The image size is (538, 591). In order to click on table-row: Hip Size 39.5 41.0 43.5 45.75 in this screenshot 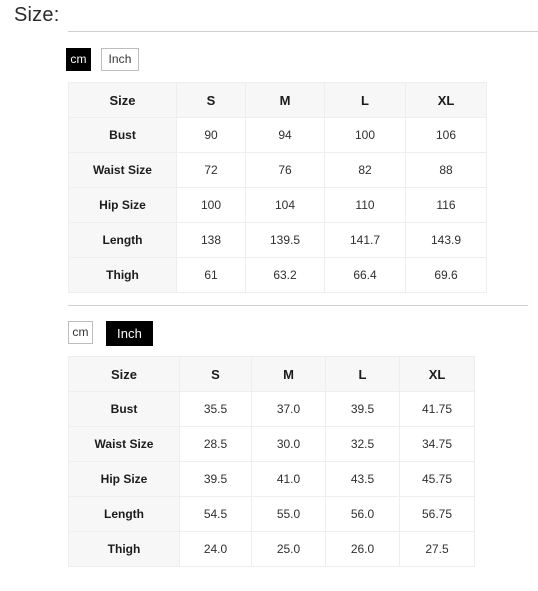, I will do `click(271, 479)`.